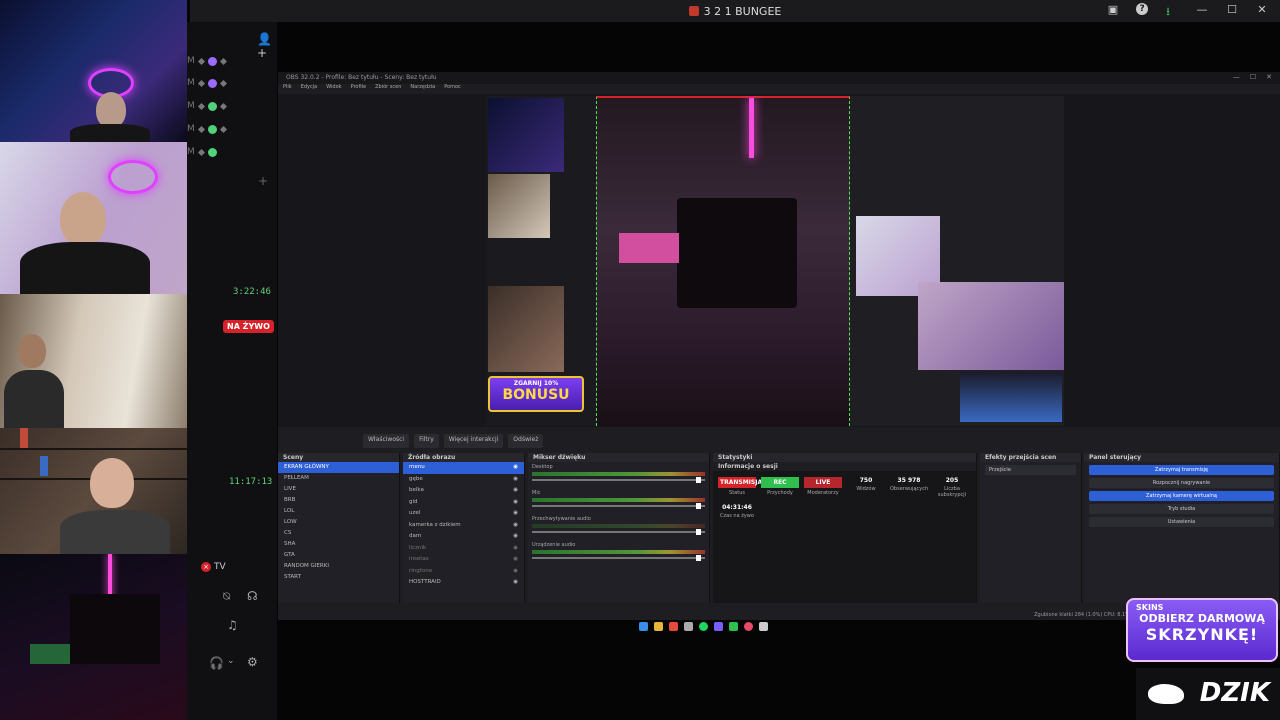 The image size is (1280, 720). Describe the element at coordinates (526, 441) in the screenshot. I see `refresh-button: Odśwież` at that location.